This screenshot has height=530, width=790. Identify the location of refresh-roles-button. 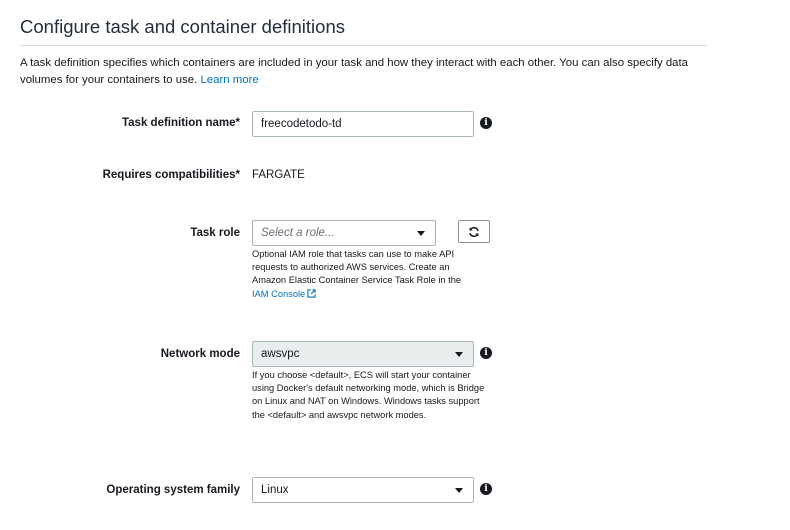
(474, 231).